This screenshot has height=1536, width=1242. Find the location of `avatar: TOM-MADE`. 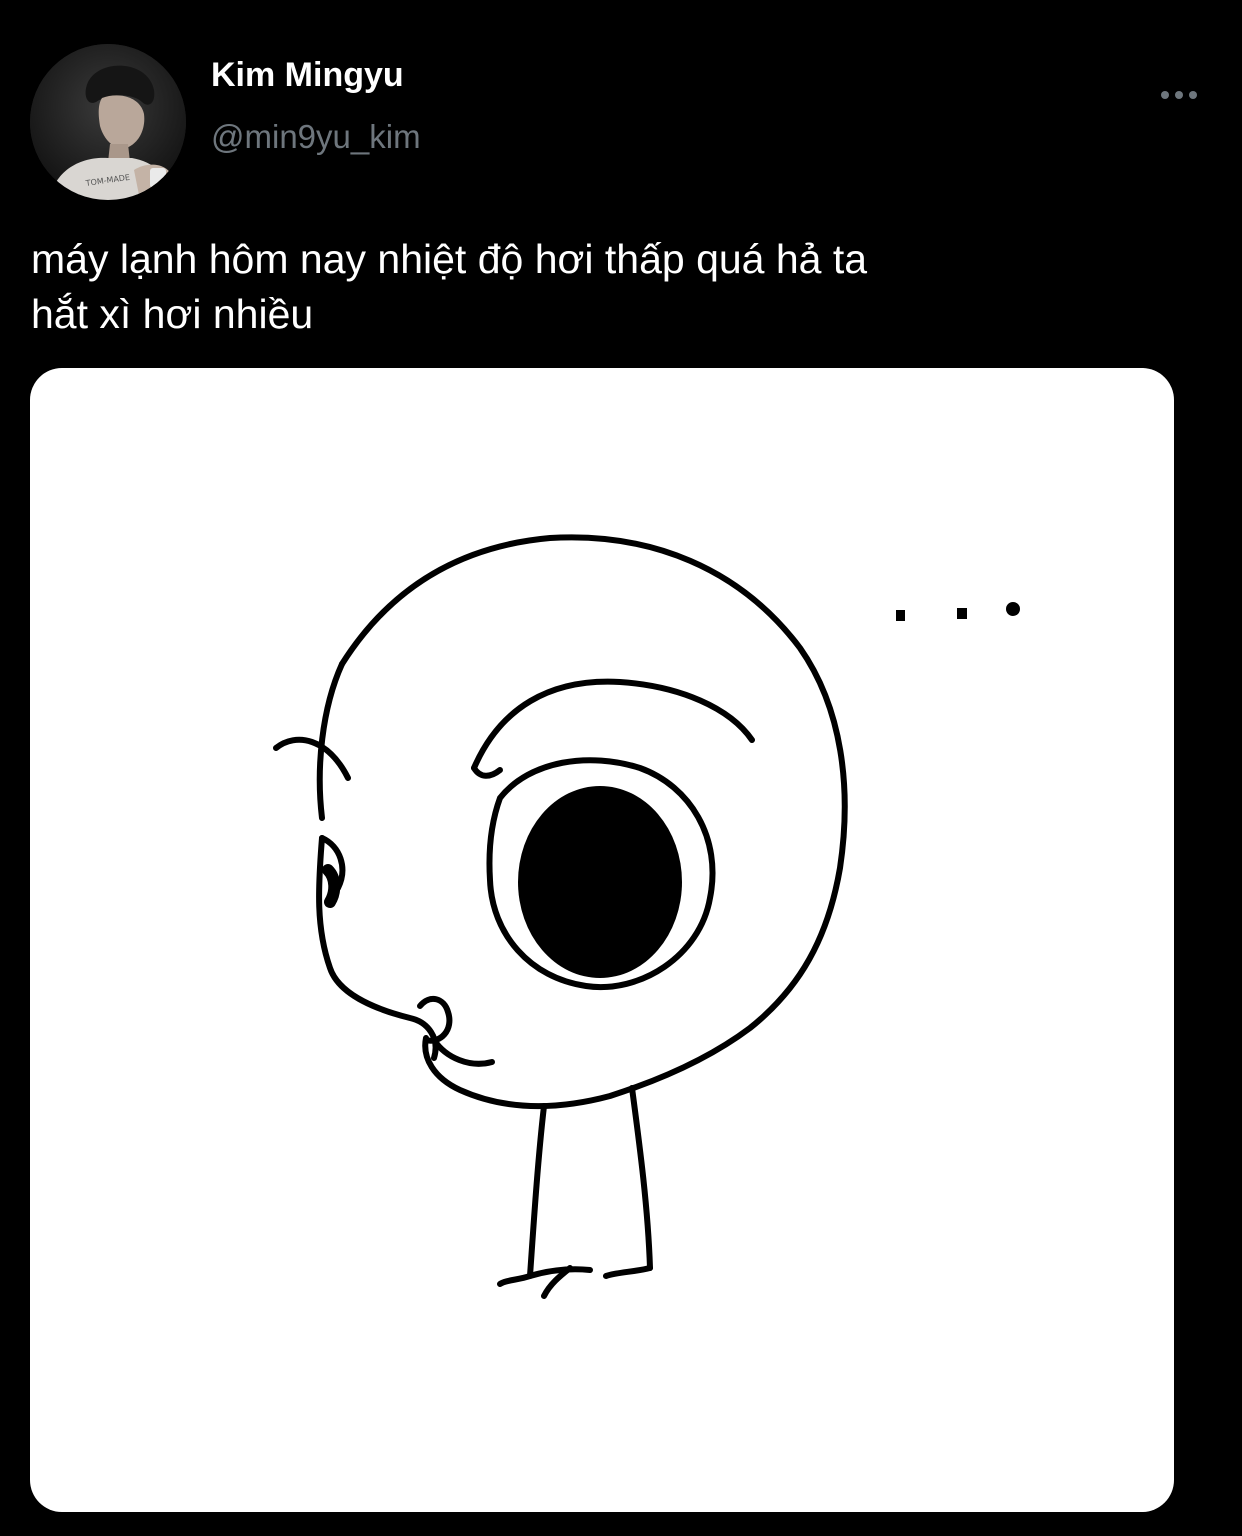

avatar: TOM-MADE is located at coordinates (108, 122).